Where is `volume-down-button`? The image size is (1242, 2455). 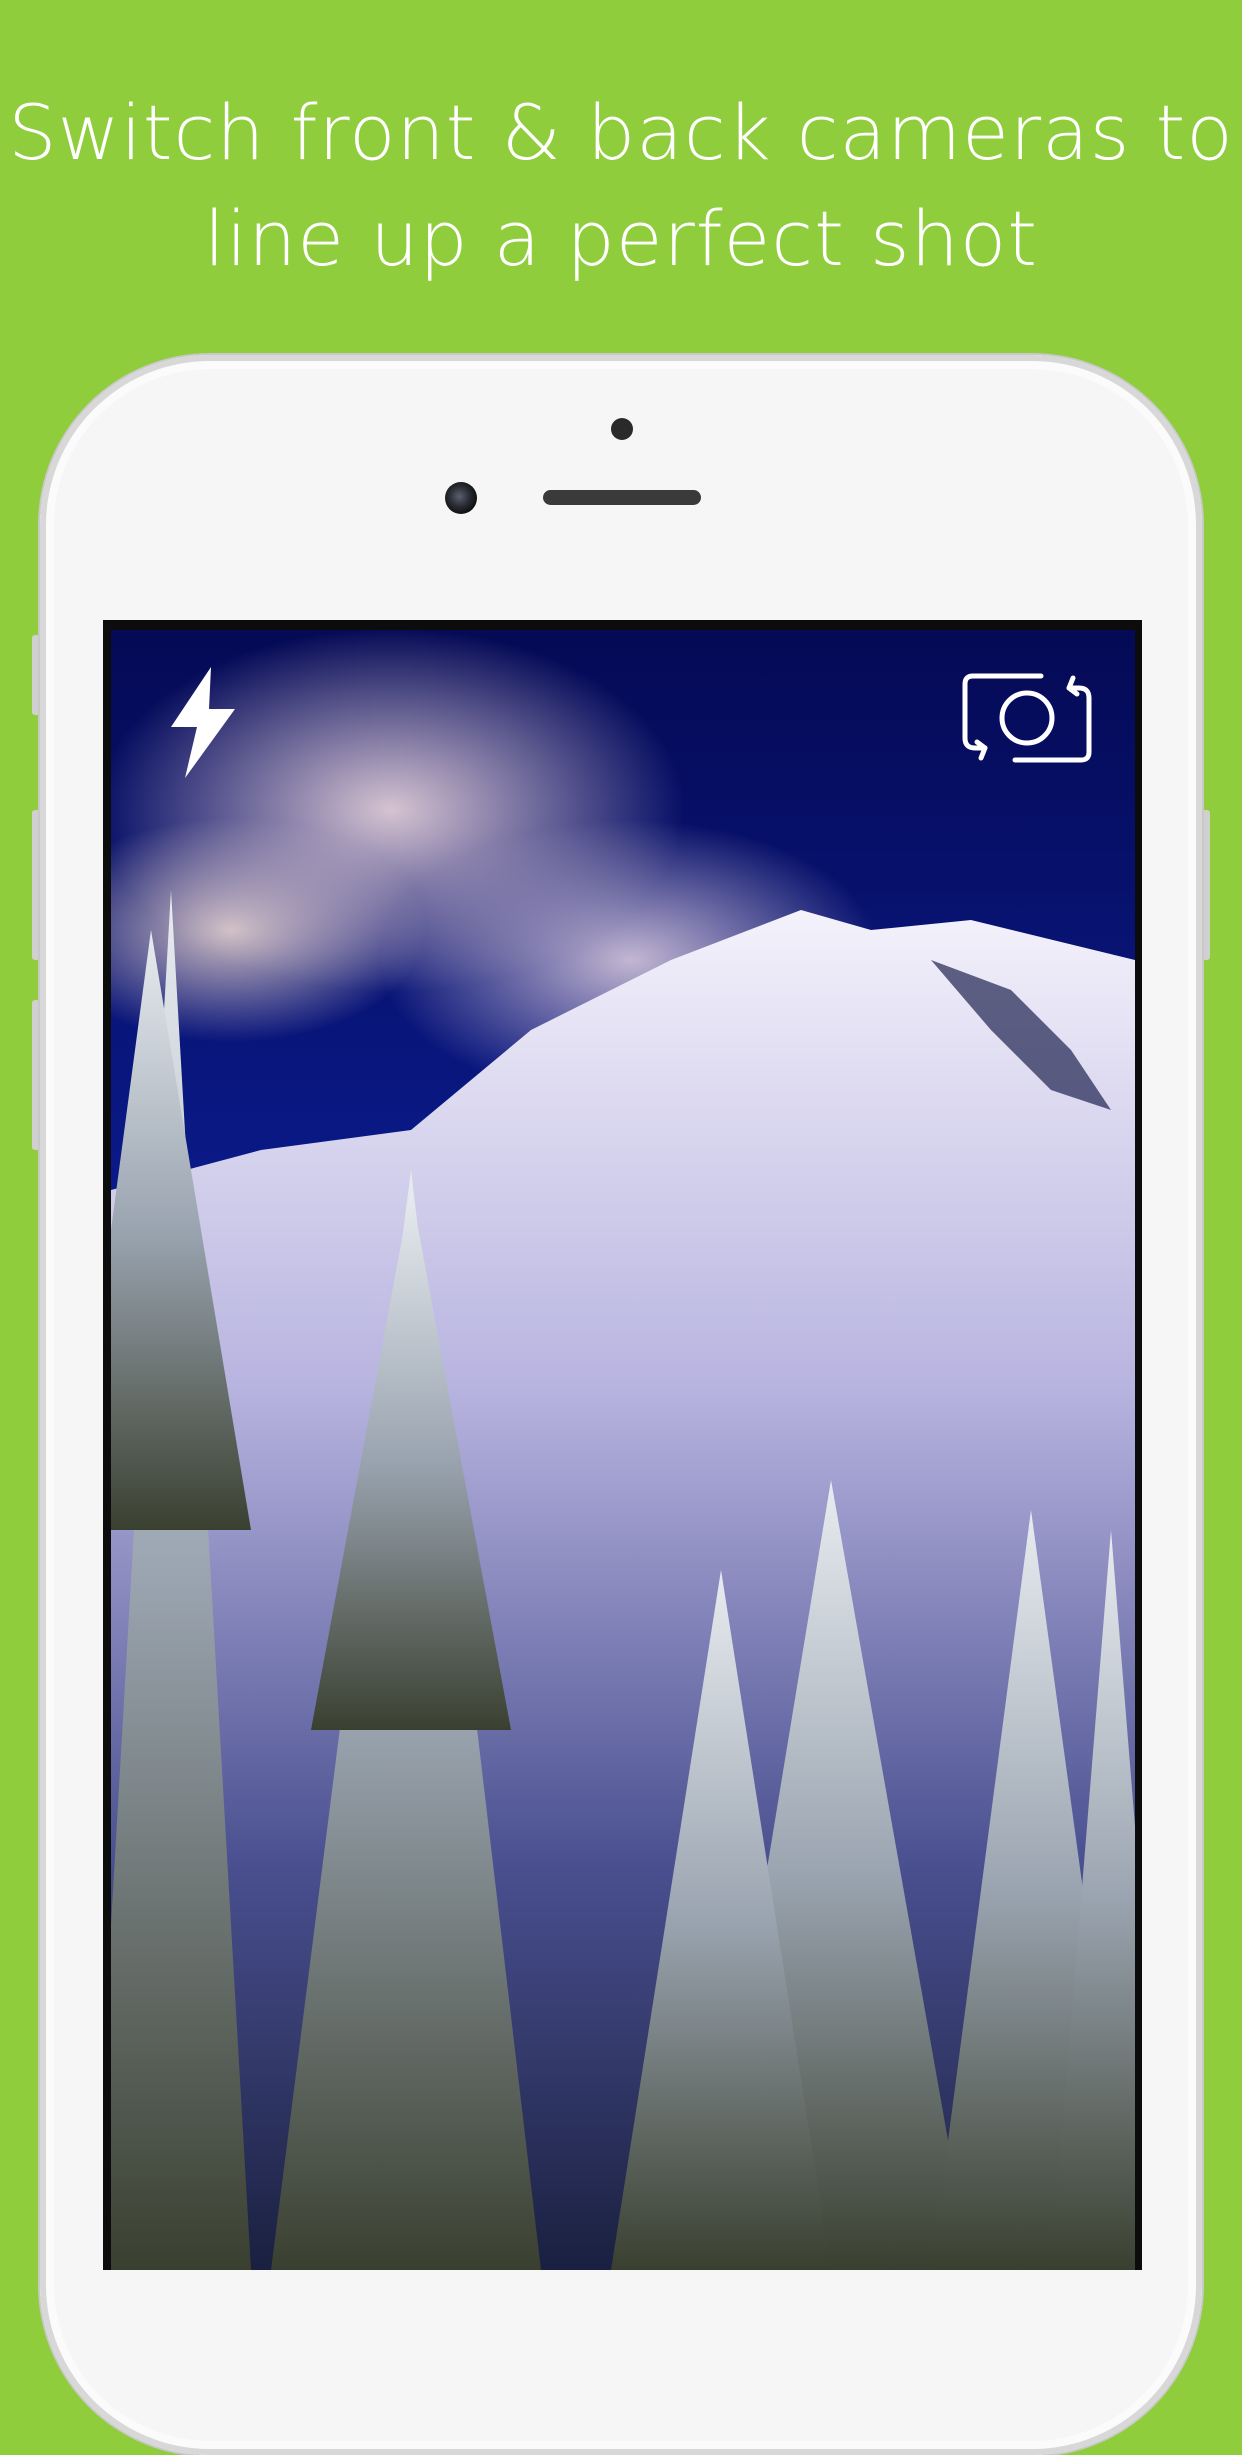 volume-down-button is located at coordinates (36, 1075).